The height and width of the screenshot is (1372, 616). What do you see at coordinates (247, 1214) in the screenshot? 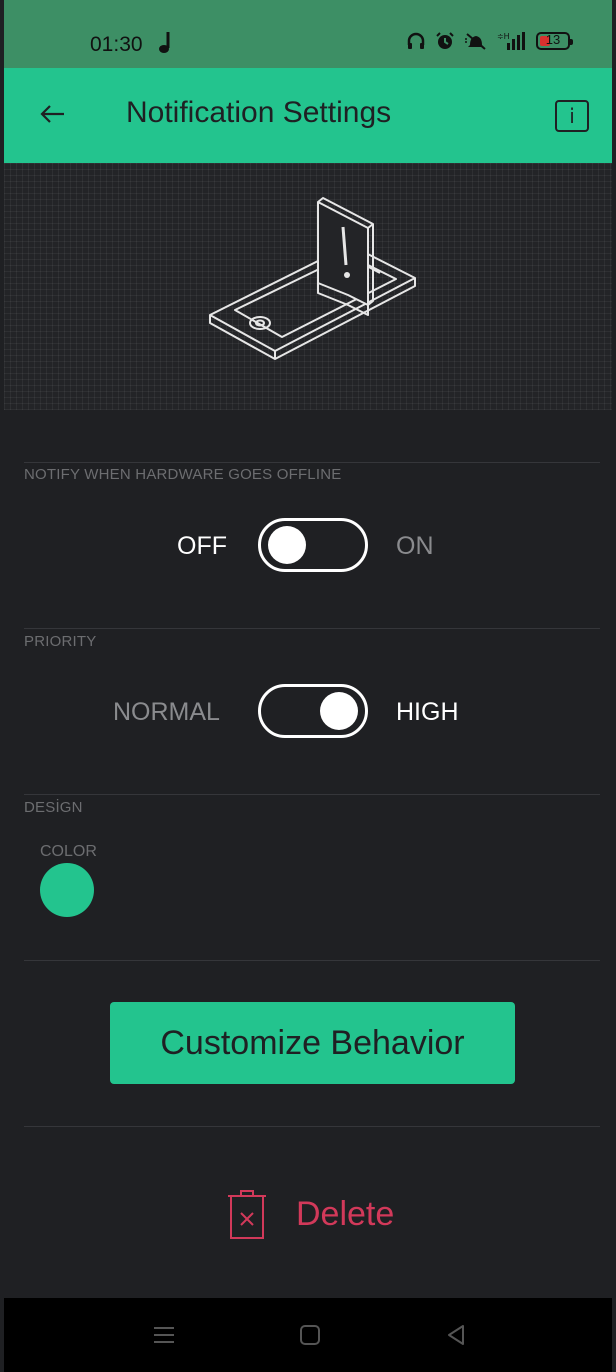
I see `trash-icon` at bounding box center [247, 1214].